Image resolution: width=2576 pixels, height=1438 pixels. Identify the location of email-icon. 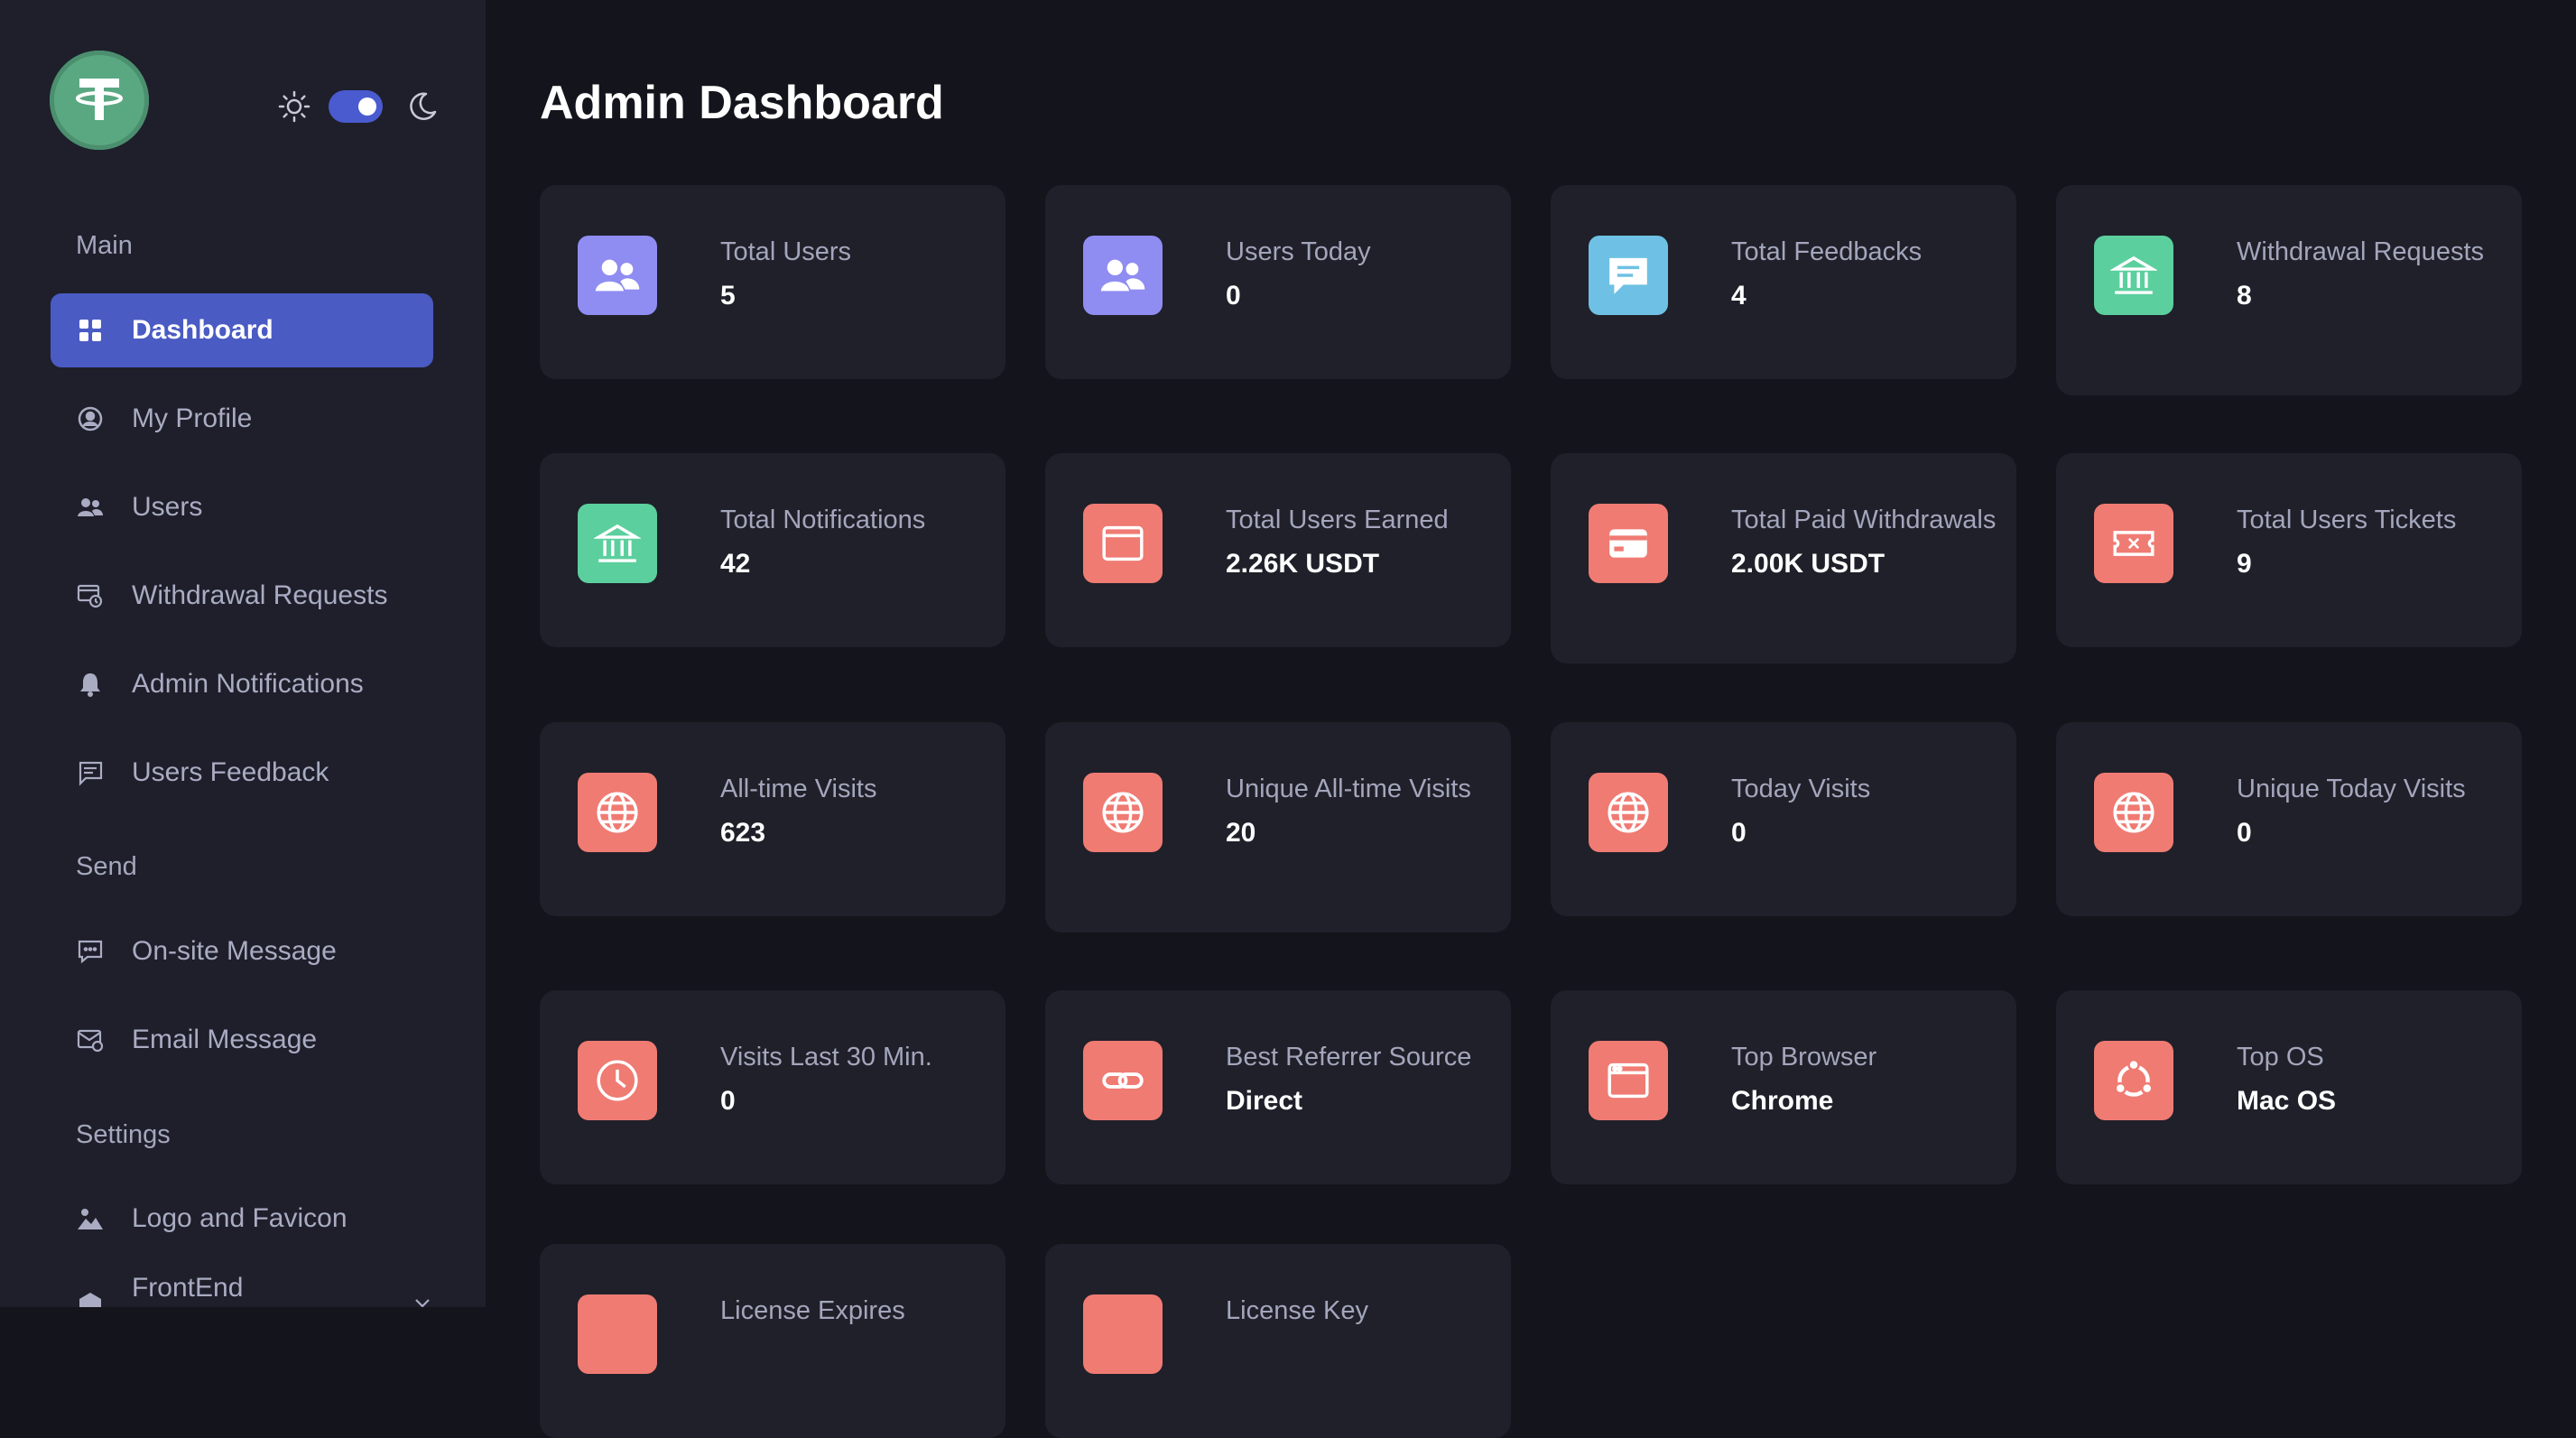
(90, 1039).